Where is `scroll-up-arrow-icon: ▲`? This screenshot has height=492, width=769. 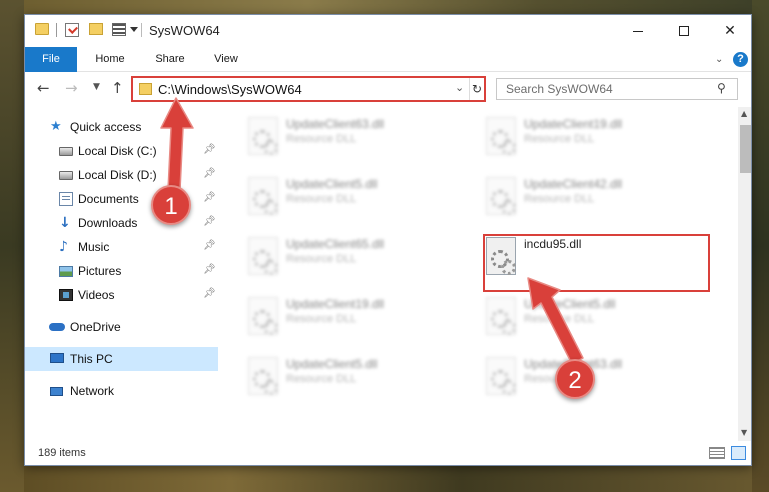
scroll-up-arrow-icon: ▲ is located at coordinates (744, 113).